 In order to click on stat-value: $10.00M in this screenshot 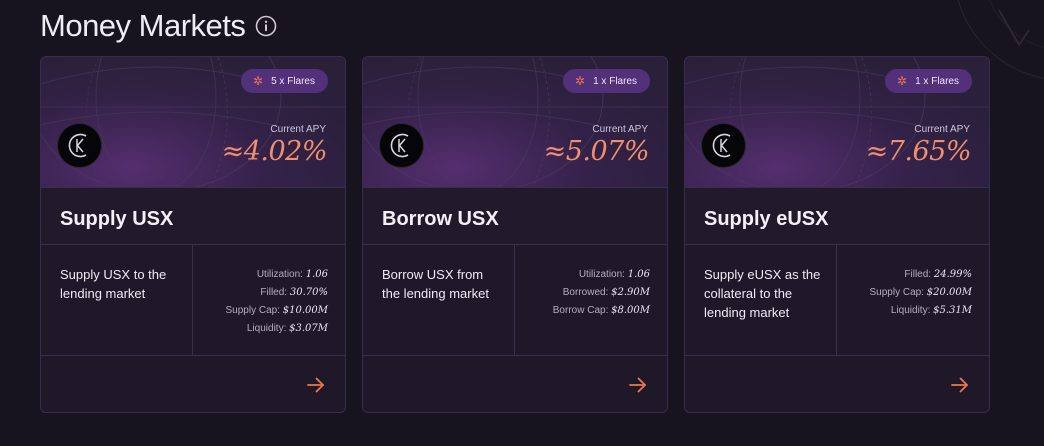, I will do `click(305, 310)`.